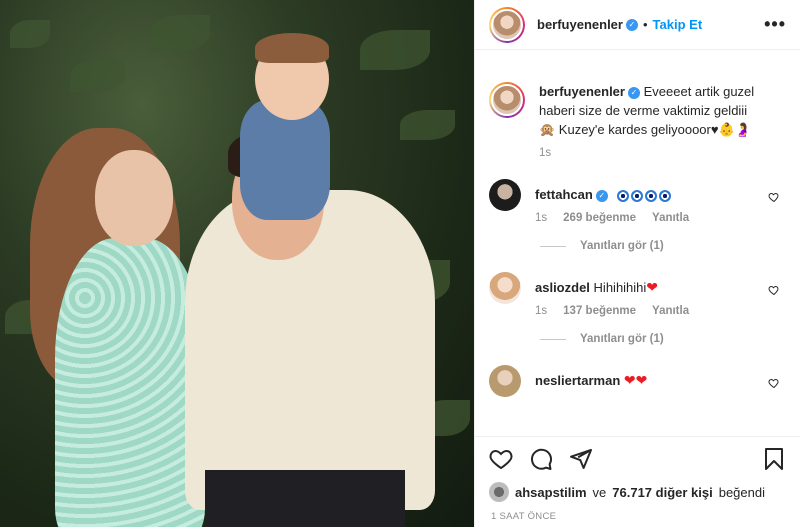  What do you see at coordinates (580, 24) in the screenshot?
I see `author-username: berfuyenenler` at bounding box center [580, 24].